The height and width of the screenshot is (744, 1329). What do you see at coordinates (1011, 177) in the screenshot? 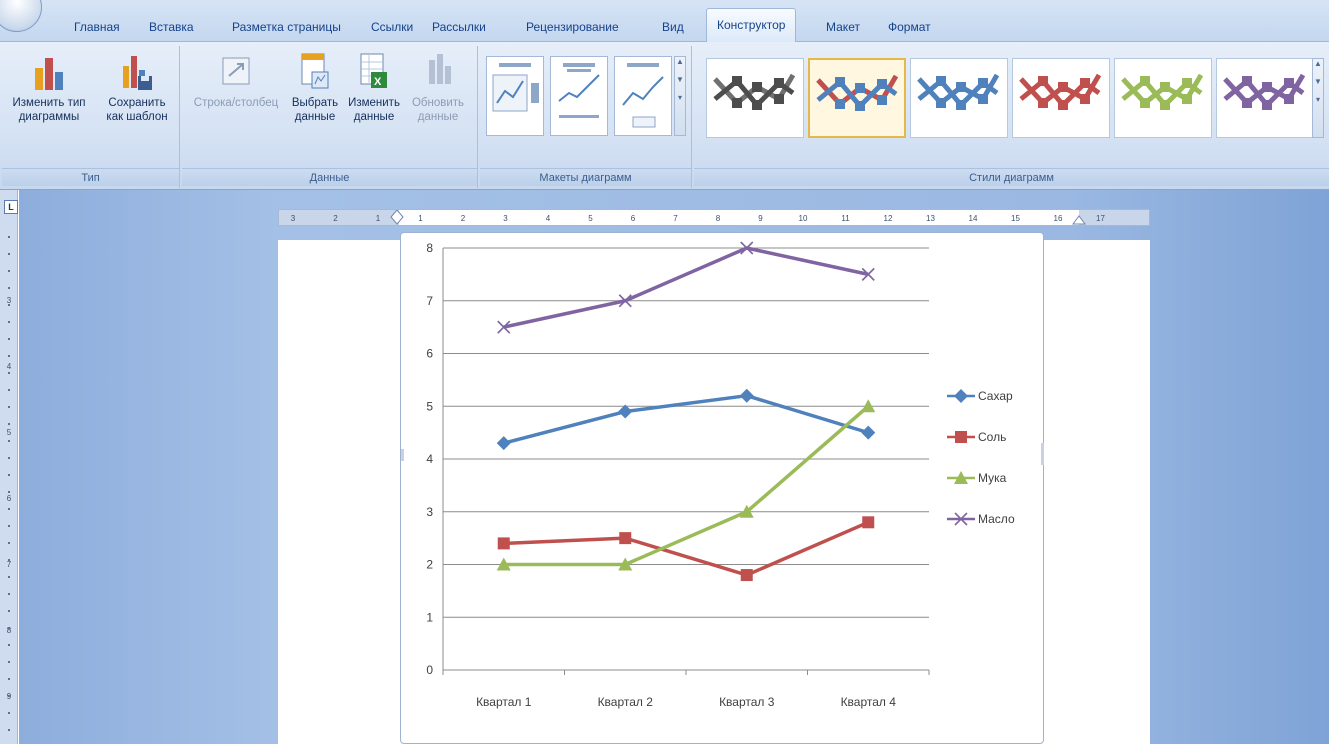
I see `group-chart-styles-label: Стили диаграмм` at bounding box center [1011, 177].